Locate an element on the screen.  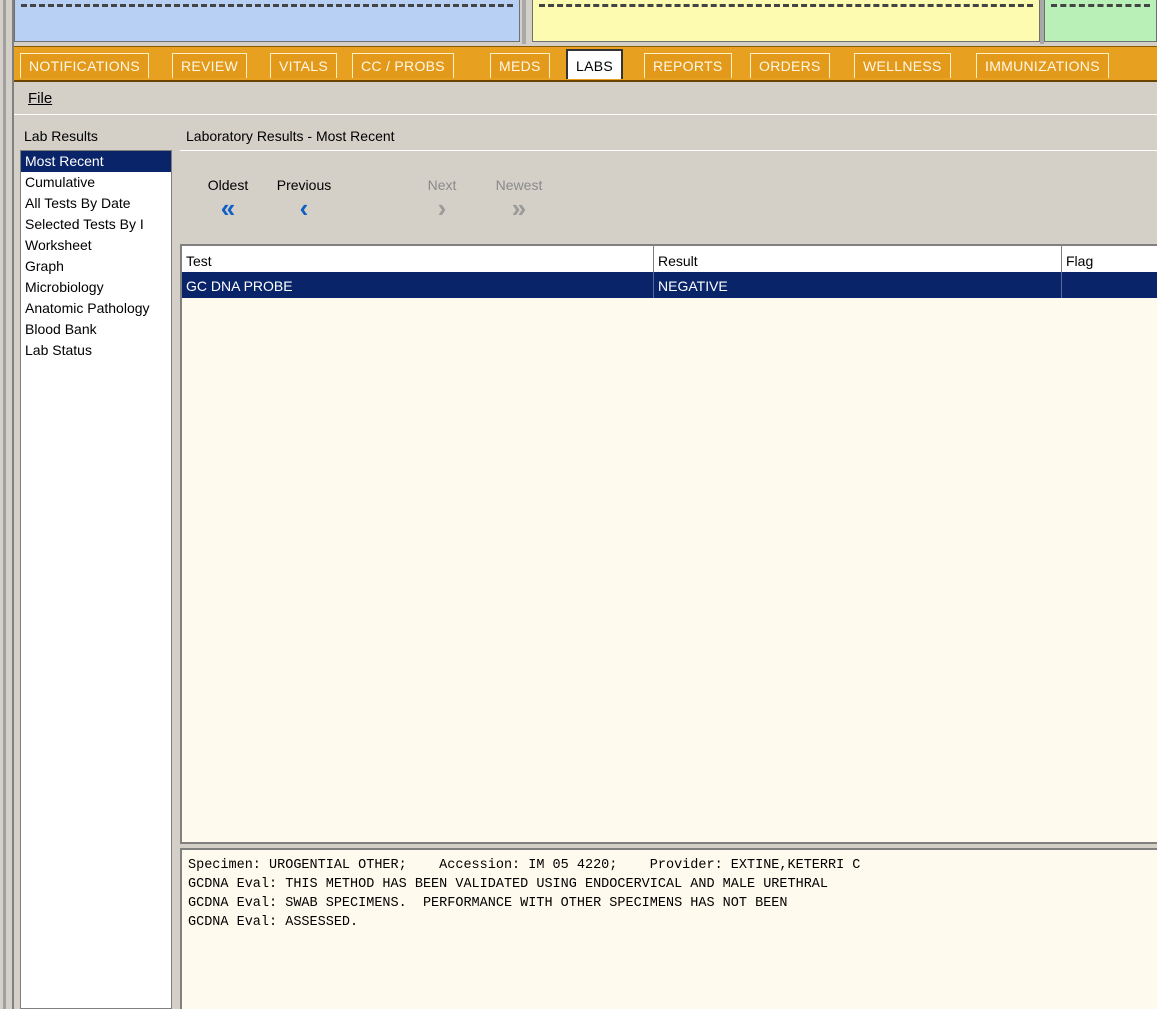
previous-button: Previous ‹ is located at coordinates (304, 199).